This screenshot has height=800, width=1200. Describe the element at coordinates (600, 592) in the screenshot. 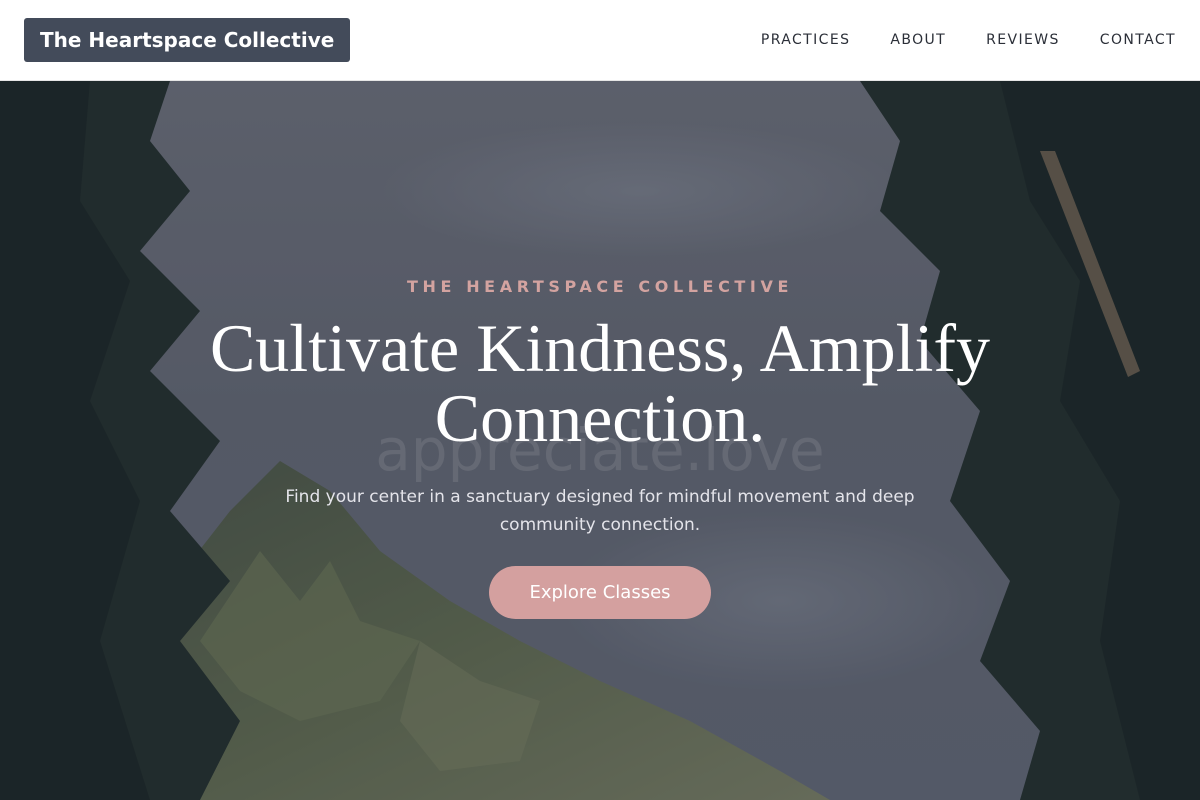

I see `explore-classes-button: Explore Classes` at that location.